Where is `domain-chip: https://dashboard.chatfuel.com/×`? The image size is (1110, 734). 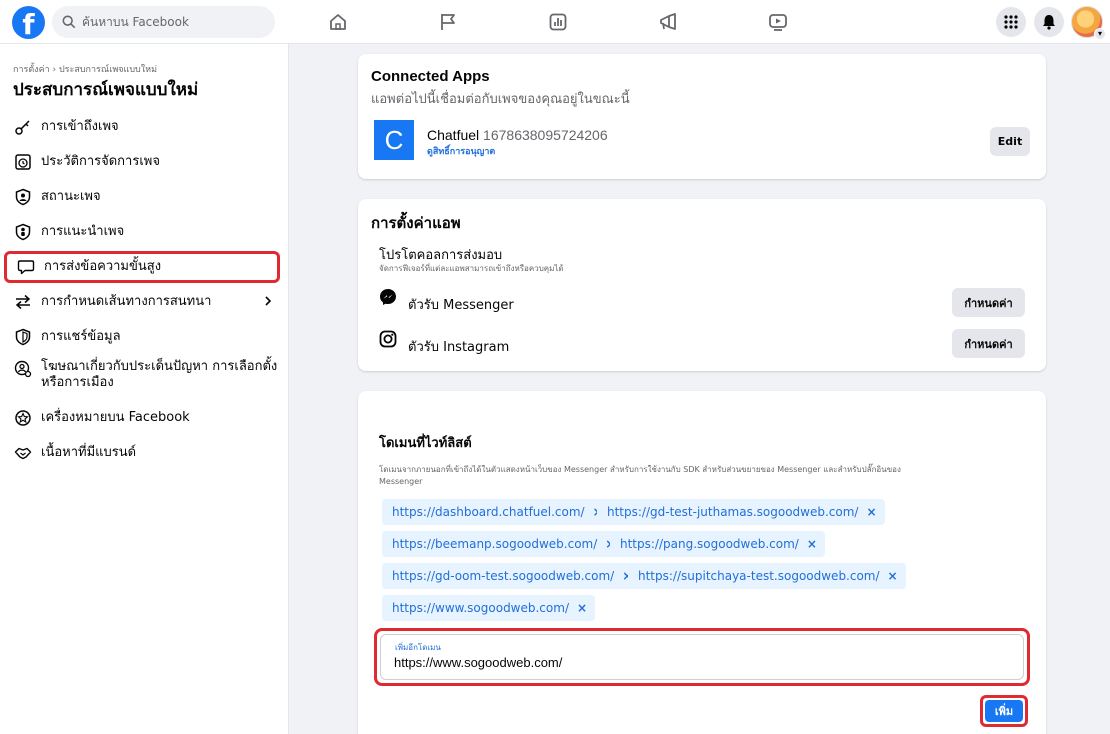
domain-chip: https://dashboard.chatfuel.com/× is located at coordinates (496, 512).